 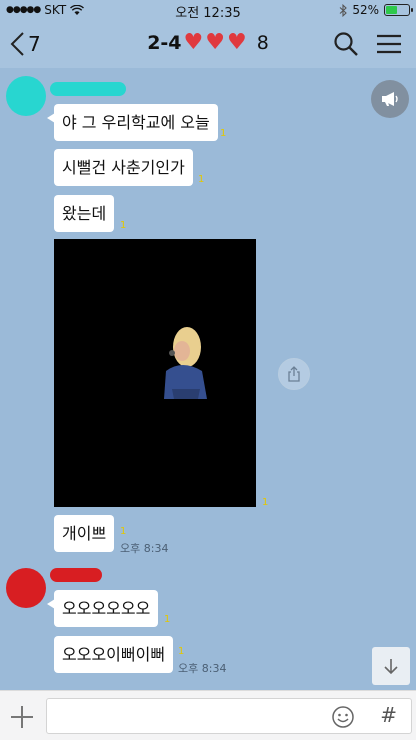 I want to click on performer-photo, so click(x=185, y=363).